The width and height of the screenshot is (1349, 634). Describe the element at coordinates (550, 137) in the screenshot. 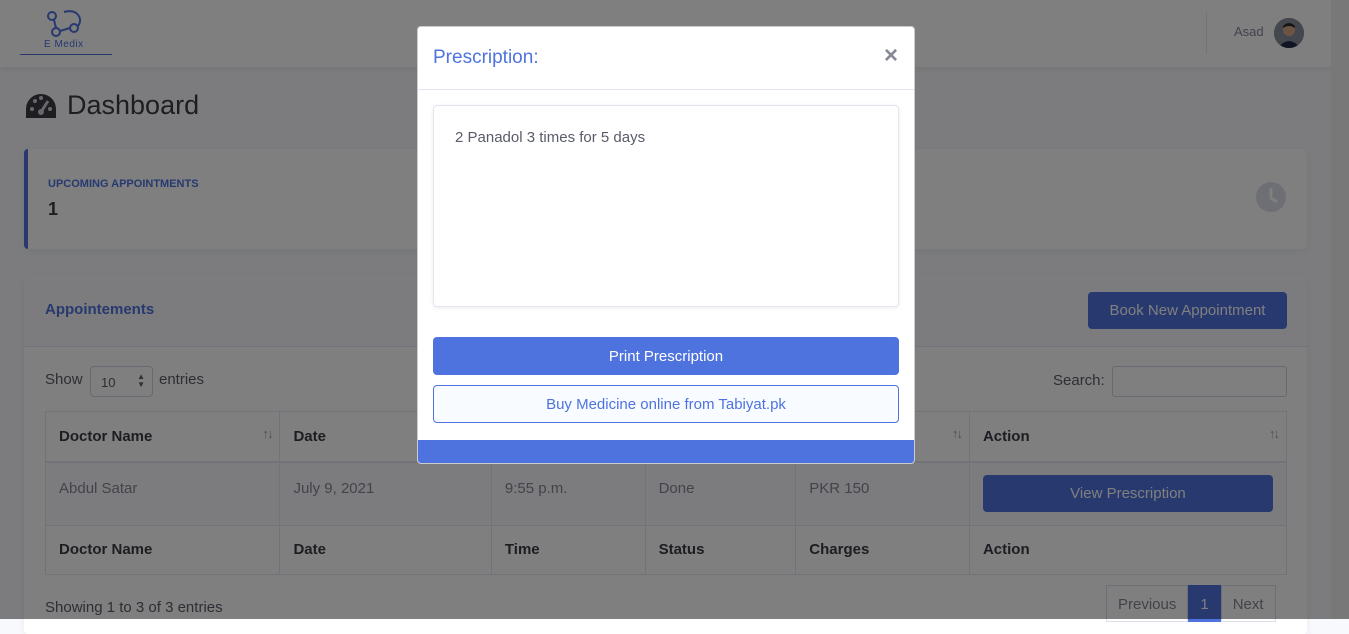

I see `prescription-text: 2 Panadol 3 times for 5 days` at that location.